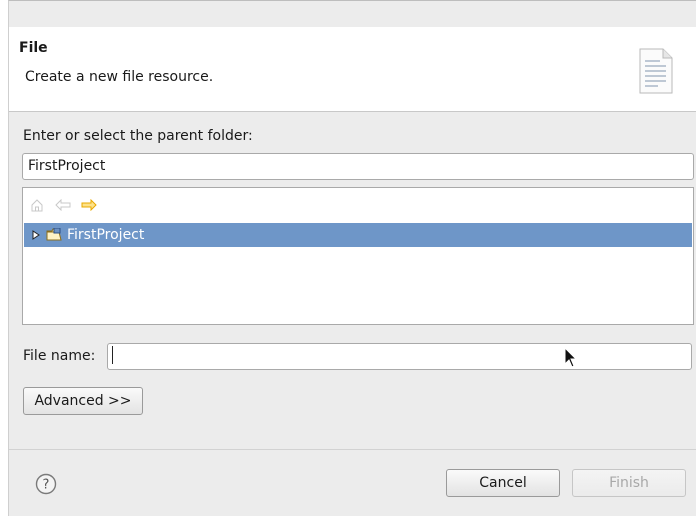 This screenshot has height=516, width=697. I want to click on text-caret, so click(112, 355).